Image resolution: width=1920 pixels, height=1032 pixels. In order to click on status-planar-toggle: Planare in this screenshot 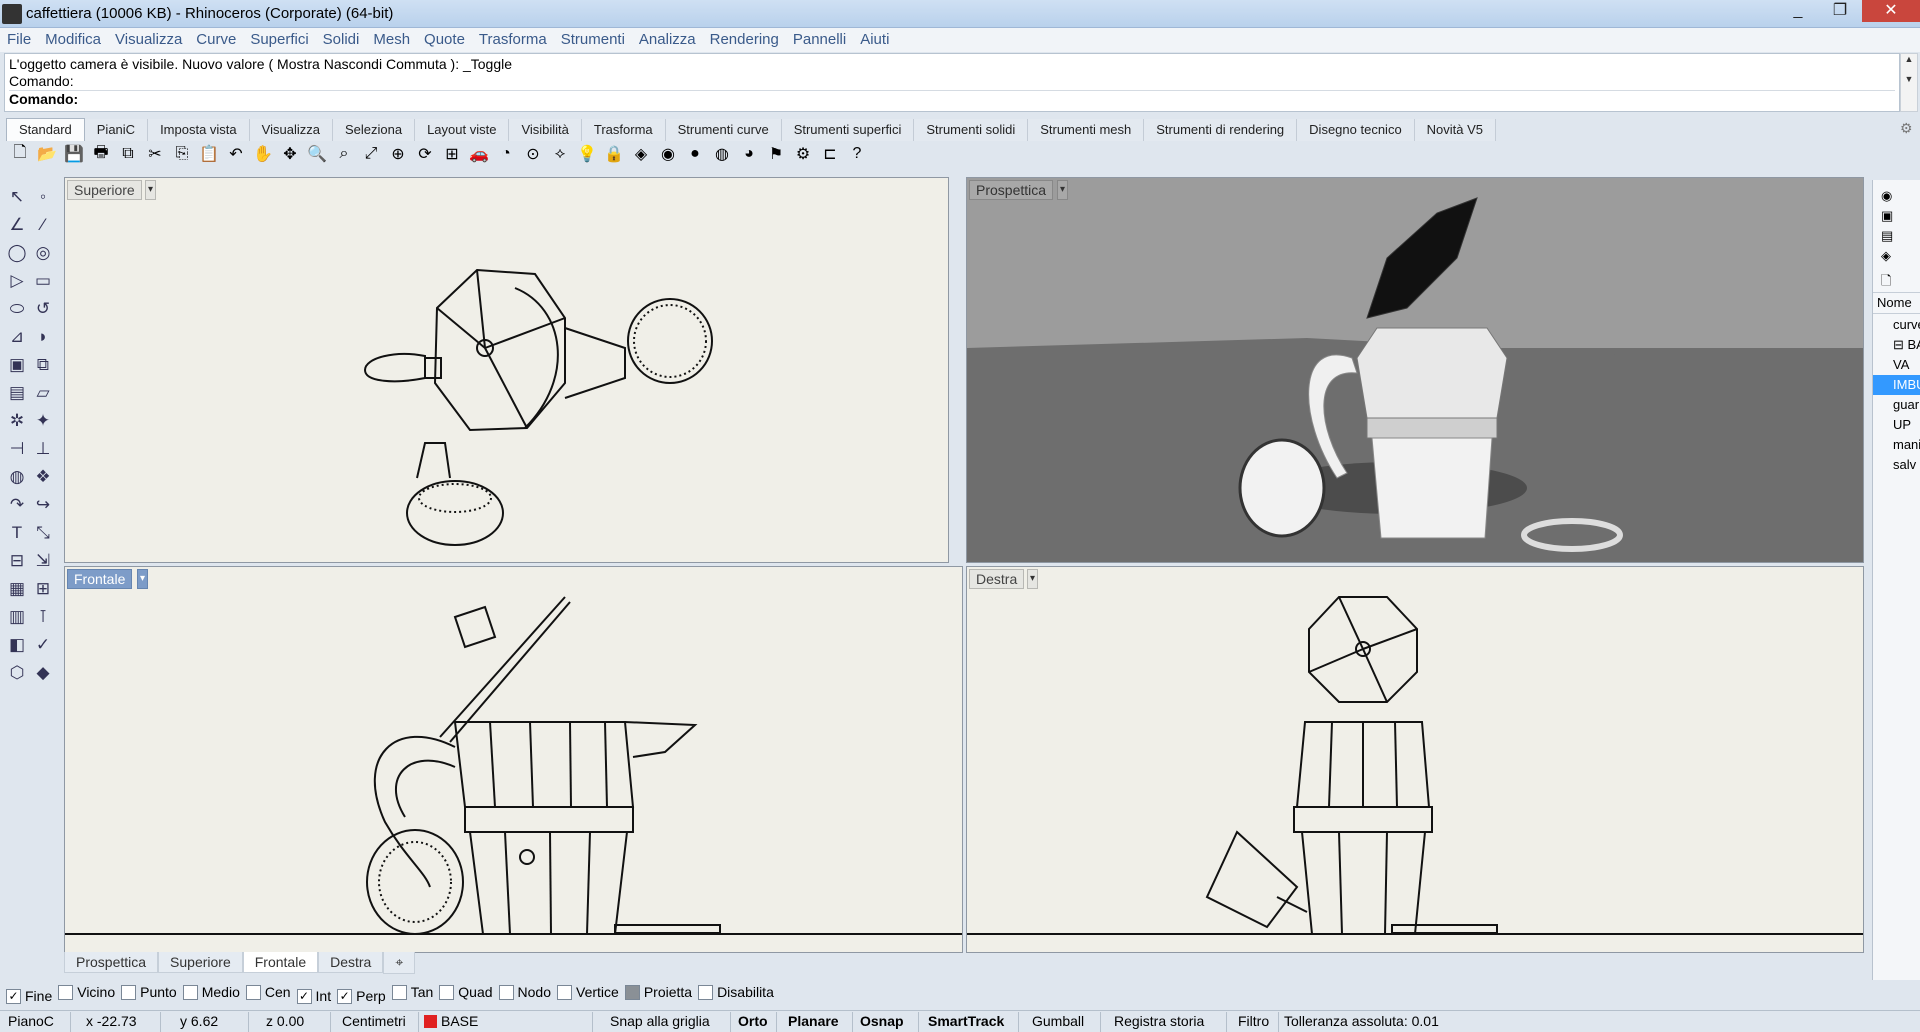, I will do `click(813, 1021)`.